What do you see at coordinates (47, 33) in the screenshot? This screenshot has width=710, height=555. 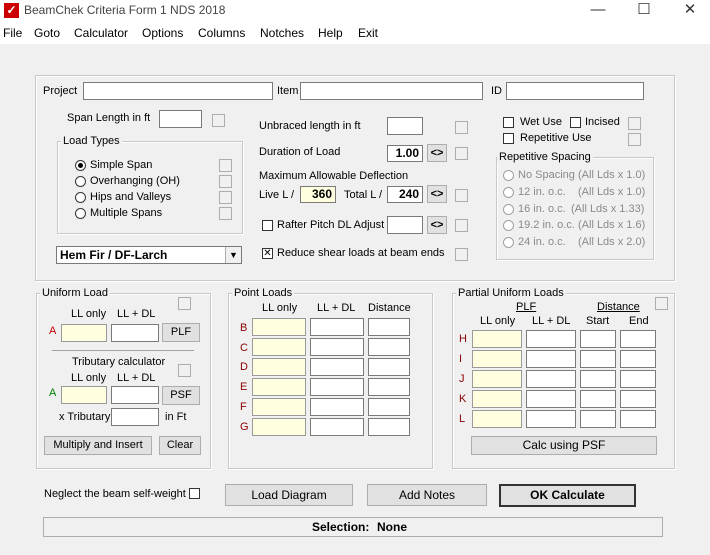 I see `menu-goto: Goto` at bounding box center [47, 33].